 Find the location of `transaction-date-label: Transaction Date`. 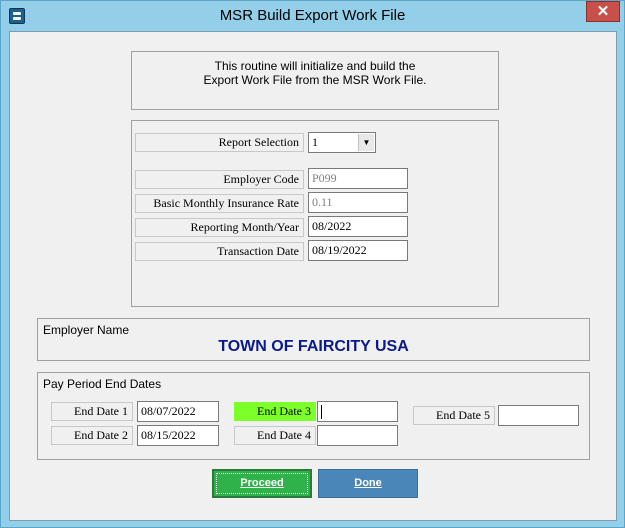

transaction-date-label: Transaction Date is located at coordinates (219, 251).